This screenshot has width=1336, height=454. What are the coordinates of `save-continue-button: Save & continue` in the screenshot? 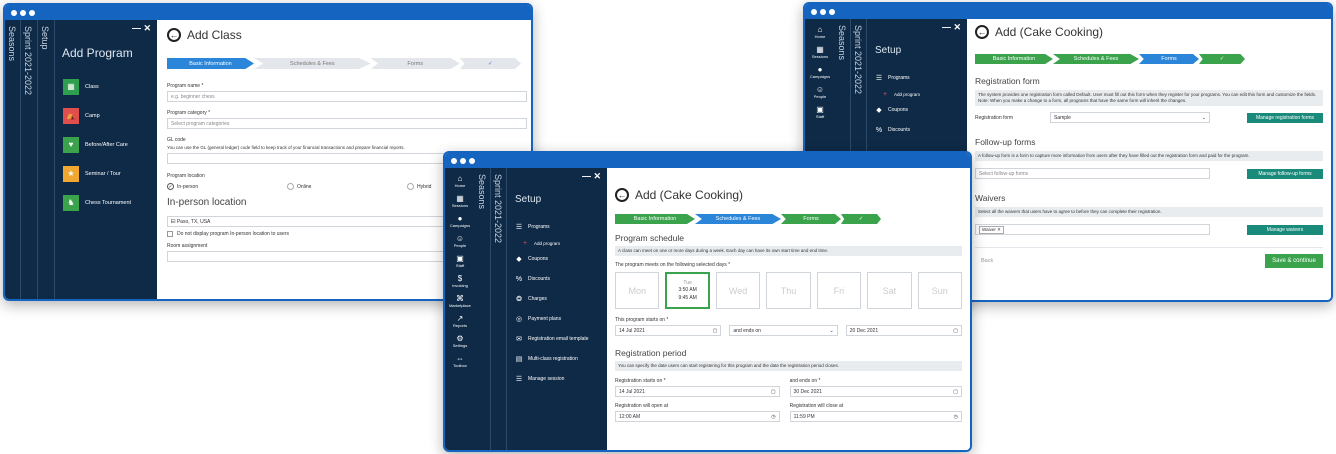 It's located at (1294, 261).